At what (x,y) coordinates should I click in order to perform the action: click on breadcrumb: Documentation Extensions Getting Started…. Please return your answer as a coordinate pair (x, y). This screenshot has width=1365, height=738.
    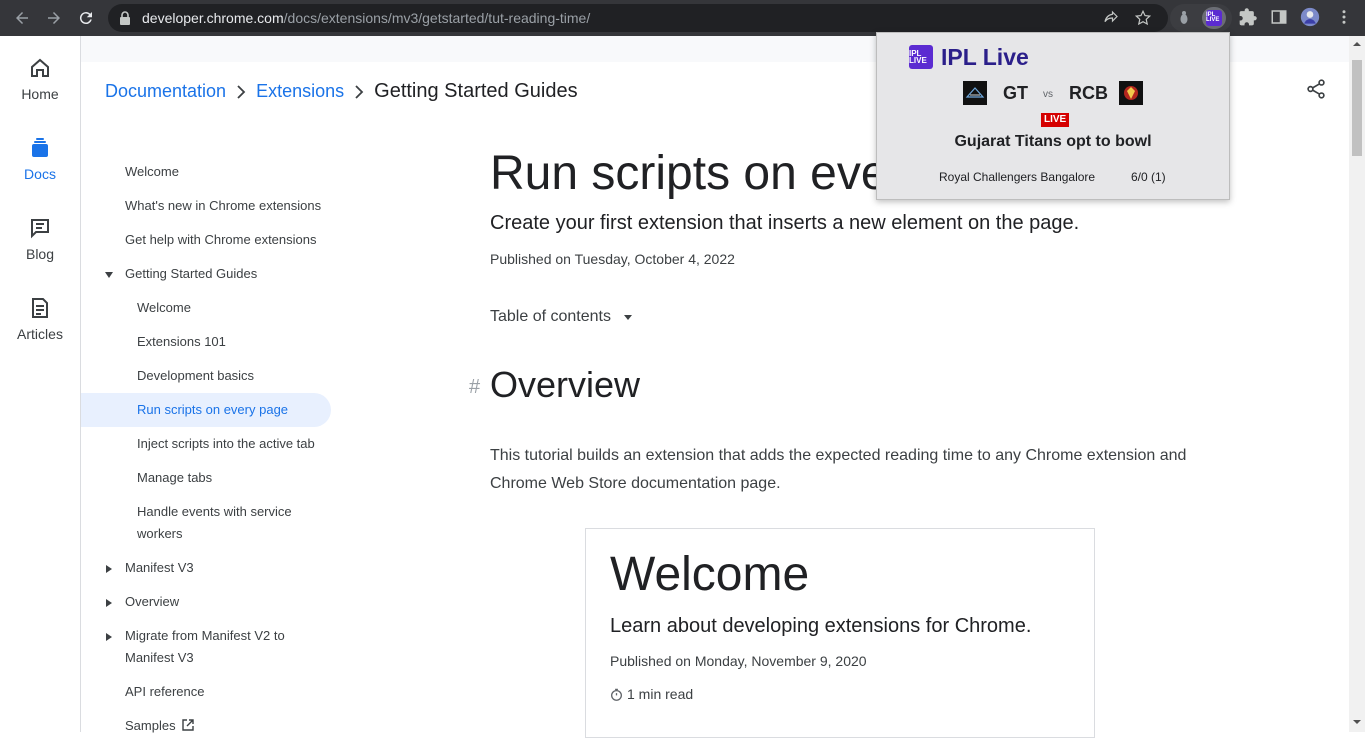
    Looking at the image, I should click on (341, 91).